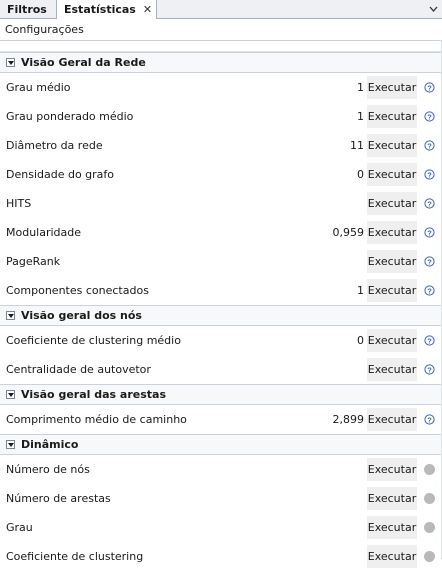 This screenshot has height=571, width=442. What do you see at coordinates (348, 419) in the screenshot?
I see `statistic-value: 2,899` at bounding box center [348, 419].